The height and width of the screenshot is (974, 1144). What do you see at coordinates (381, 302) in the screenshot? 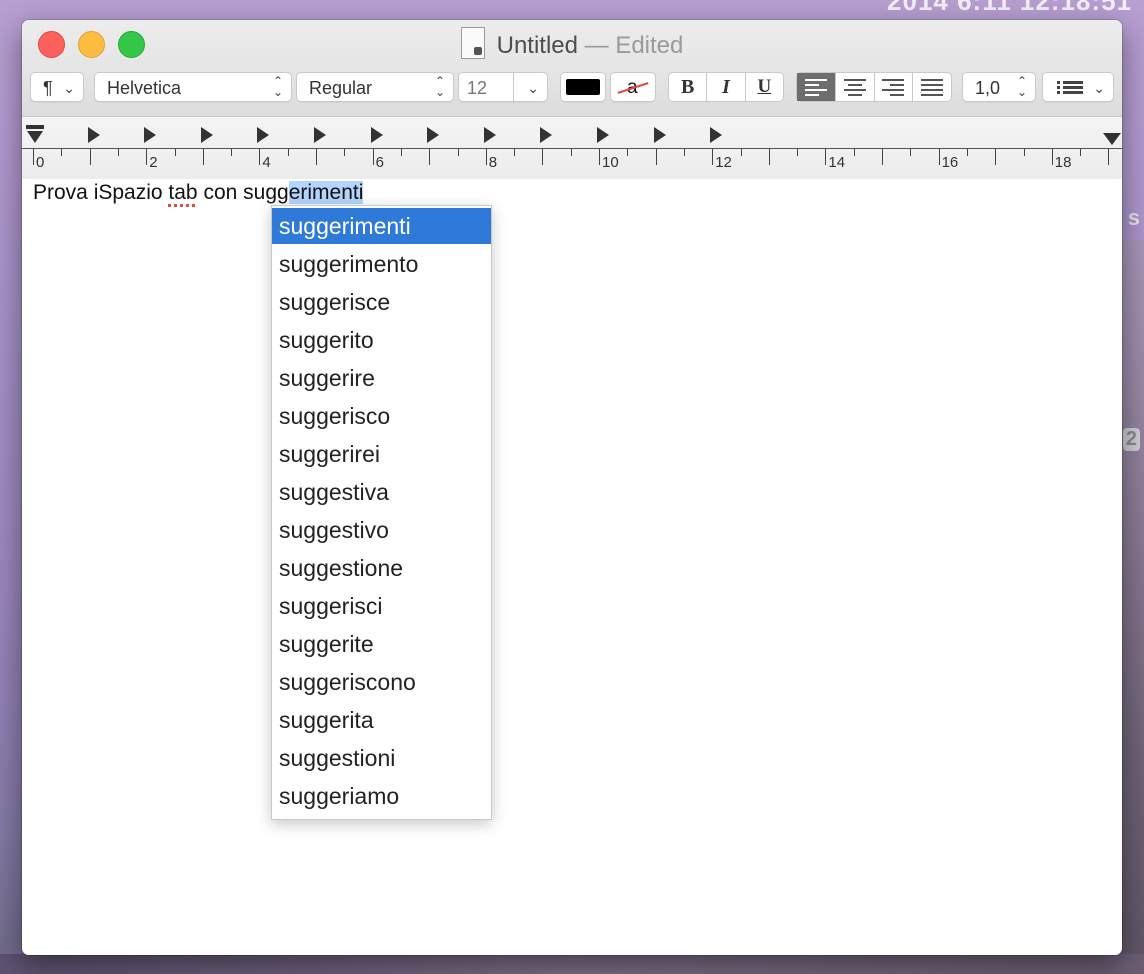
I see `suggestion-item: suggerisce` at bounding box center [381, 302].